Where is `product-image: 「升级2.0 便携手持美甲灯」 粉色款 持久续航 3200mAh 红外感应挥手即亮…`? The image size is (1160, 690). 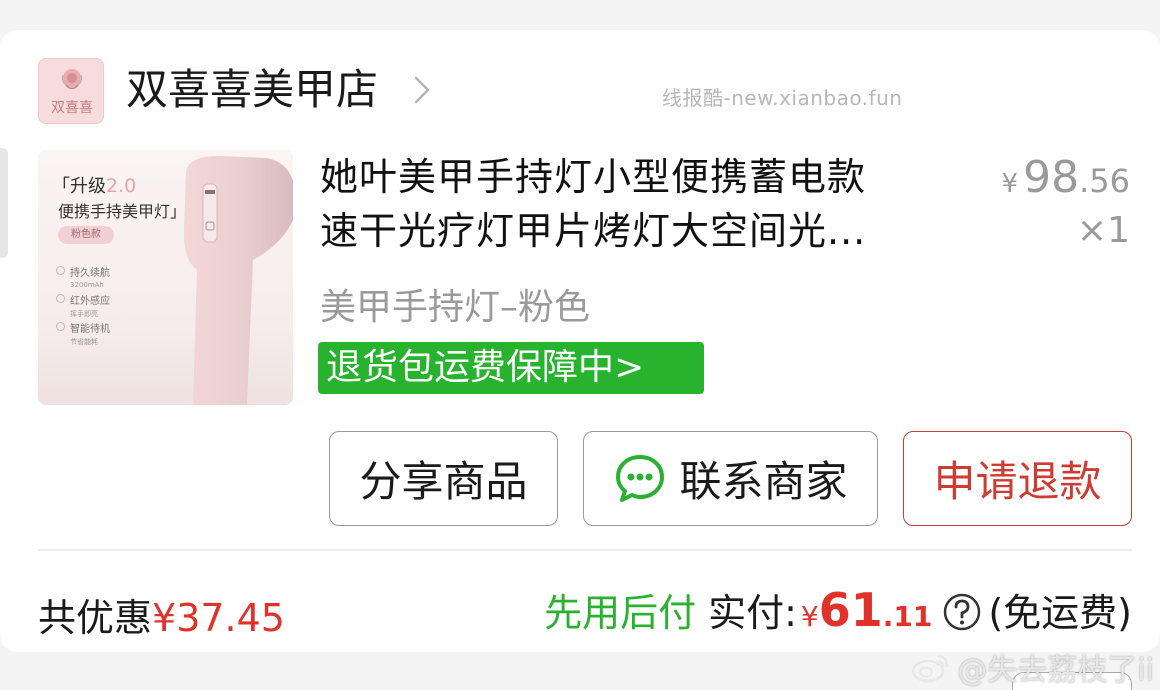 product-image: 「升级2.0 便携手持美甲灯」 粉色款 持久续航 3200mAh 红外感应挥手即亮… is located at coordinates (165, 277).